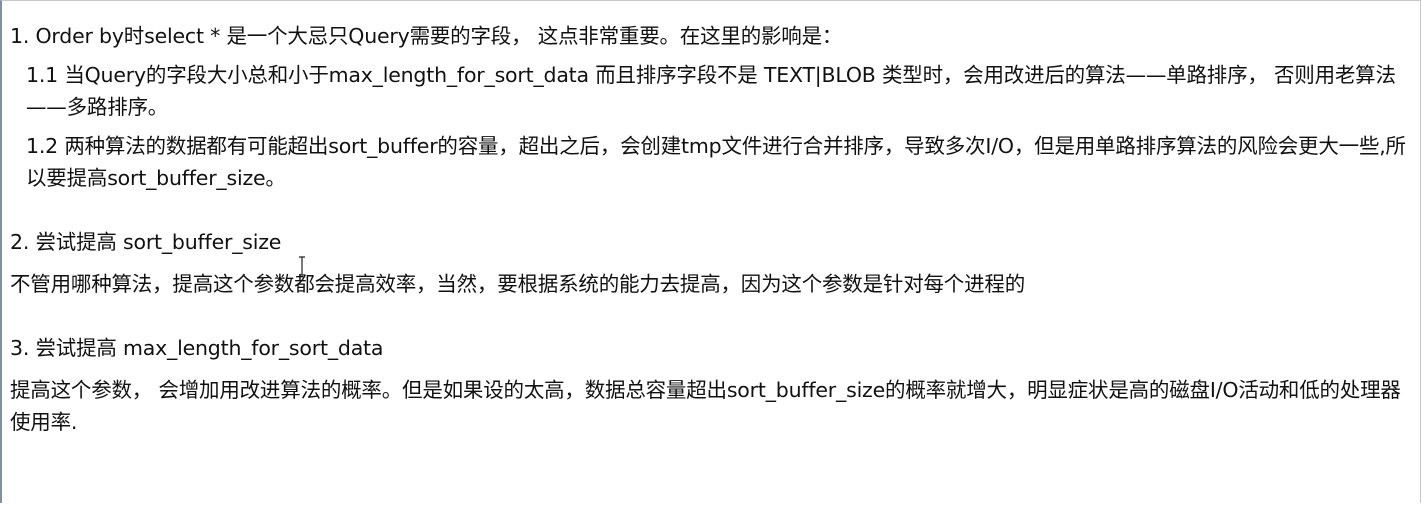  What do you see at coordinates (302, 266) in the screenshot?
I see `text-cursor-icon` at bounding box center [302, 266].